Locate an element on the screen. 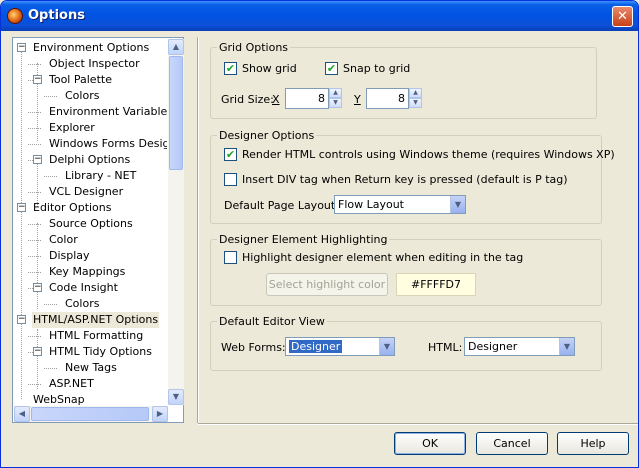 The width and height of the screenshot is (639, 468). show-grid-checkbox is located at coordinates (230, 68).